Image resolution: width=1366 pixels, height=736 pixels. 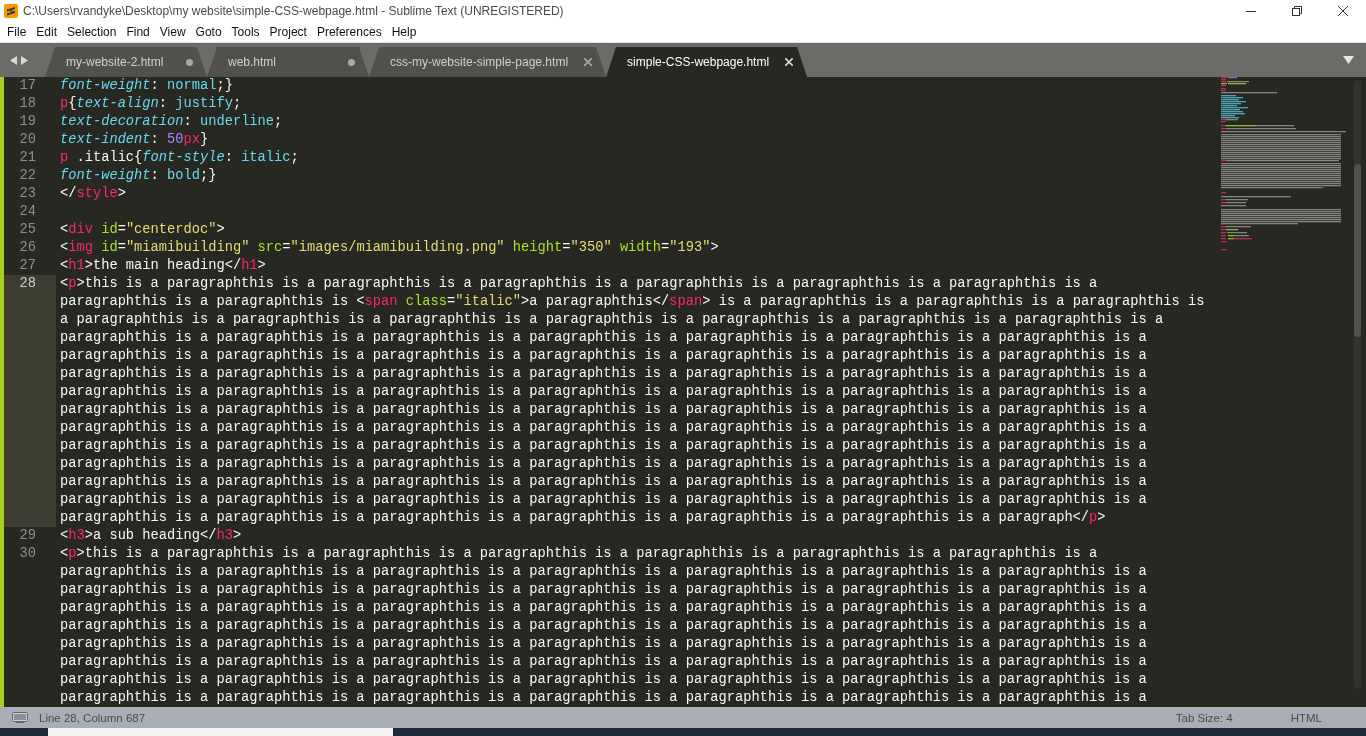 I want to click on minimize-icon, so click(x=1251, y=11).